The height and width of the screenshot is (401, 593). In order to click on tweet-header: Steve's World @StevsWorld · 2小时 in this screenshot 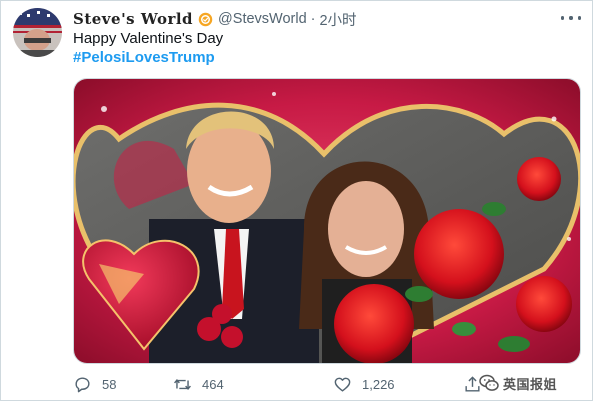, I will do `click(215, 19)`.